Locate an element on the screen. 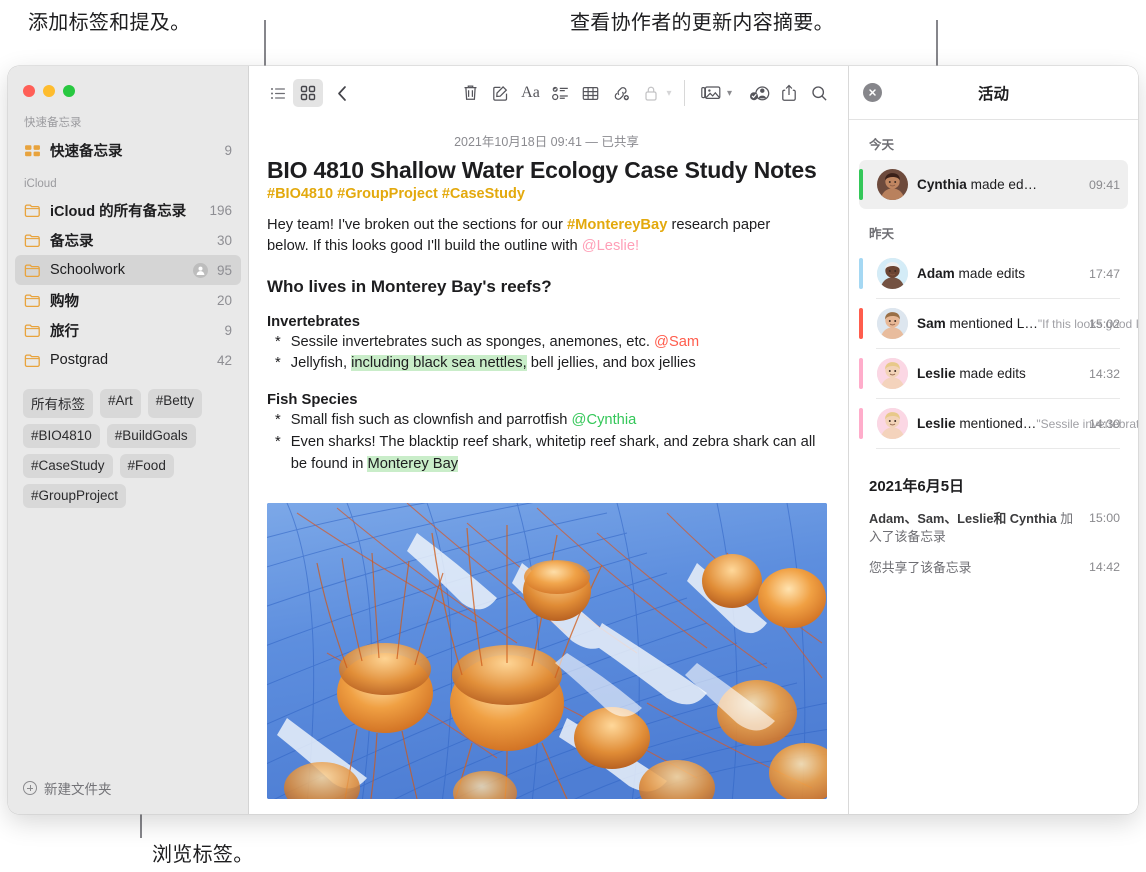  sidebar-item-count: 20 is located at coordinates (224, 300).